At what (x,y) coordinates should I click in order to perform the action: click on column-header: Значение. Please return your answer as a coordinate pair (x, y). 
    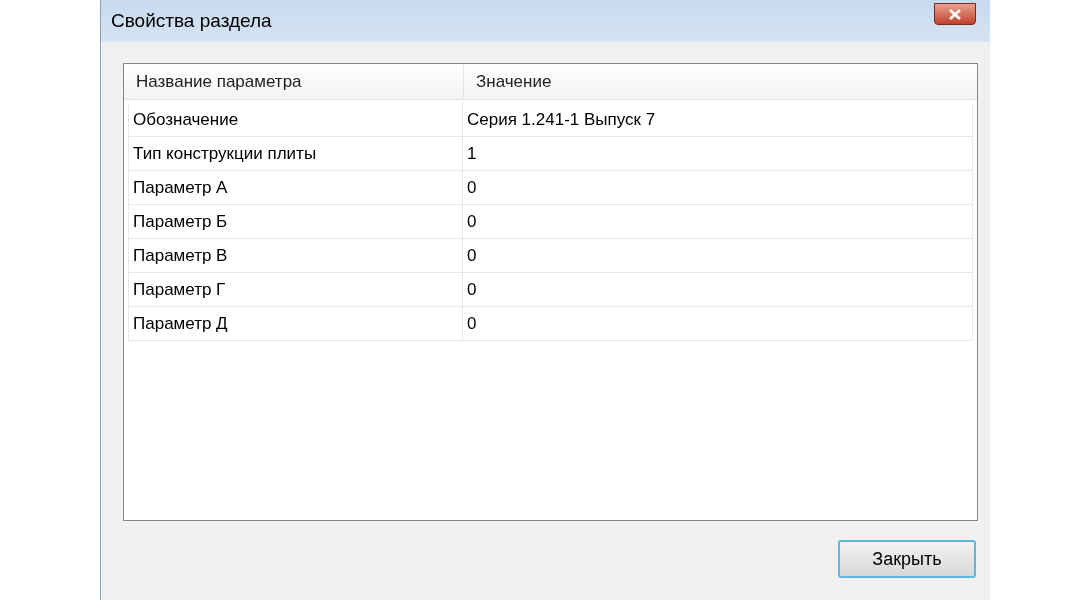
    Looking at the image, I should click on (720, 81).